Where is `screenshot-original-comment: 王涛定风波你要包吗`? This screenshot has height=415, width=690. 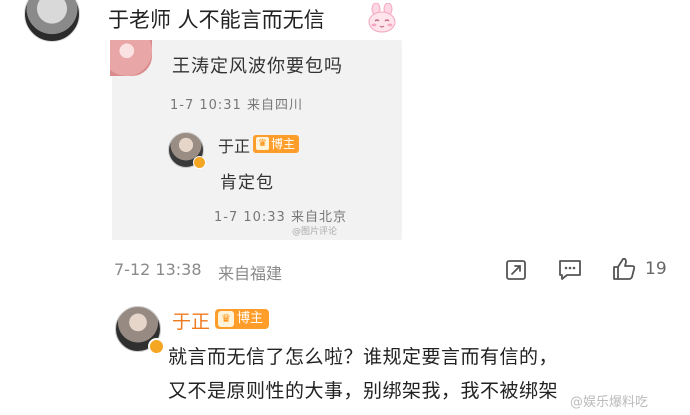 screenshot-original-comment: 王涛定风波你要包吗 is located at coordinates (257, 66).